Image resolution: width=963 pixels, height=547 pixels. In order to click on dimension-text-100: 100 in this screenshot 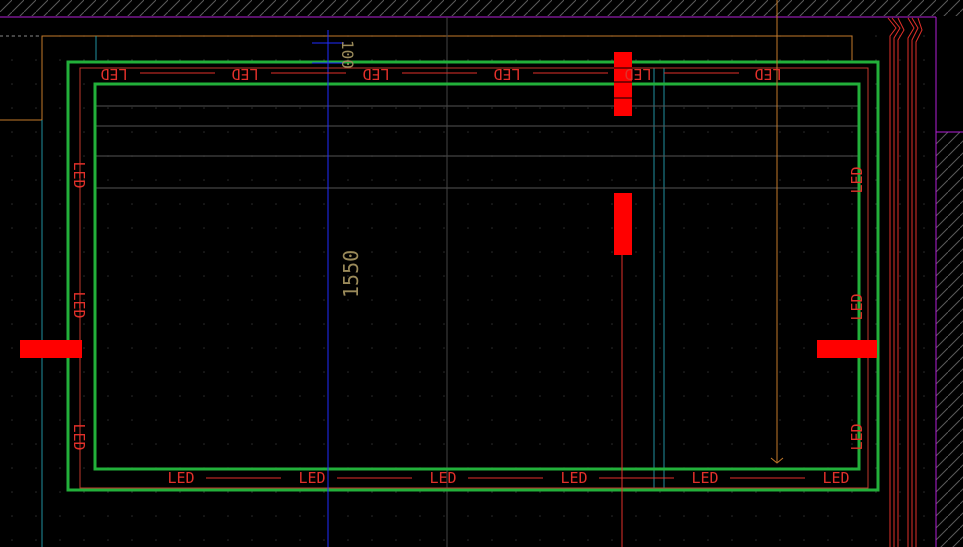, I will do `click(347, 54)`.